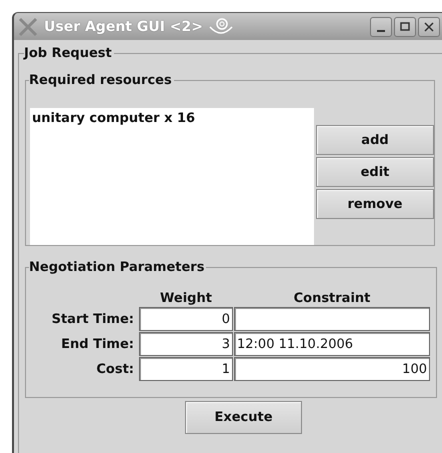  Describe the element at coordinates (186, 319) in the screenshot. I see `weight-field: 0` at that location.